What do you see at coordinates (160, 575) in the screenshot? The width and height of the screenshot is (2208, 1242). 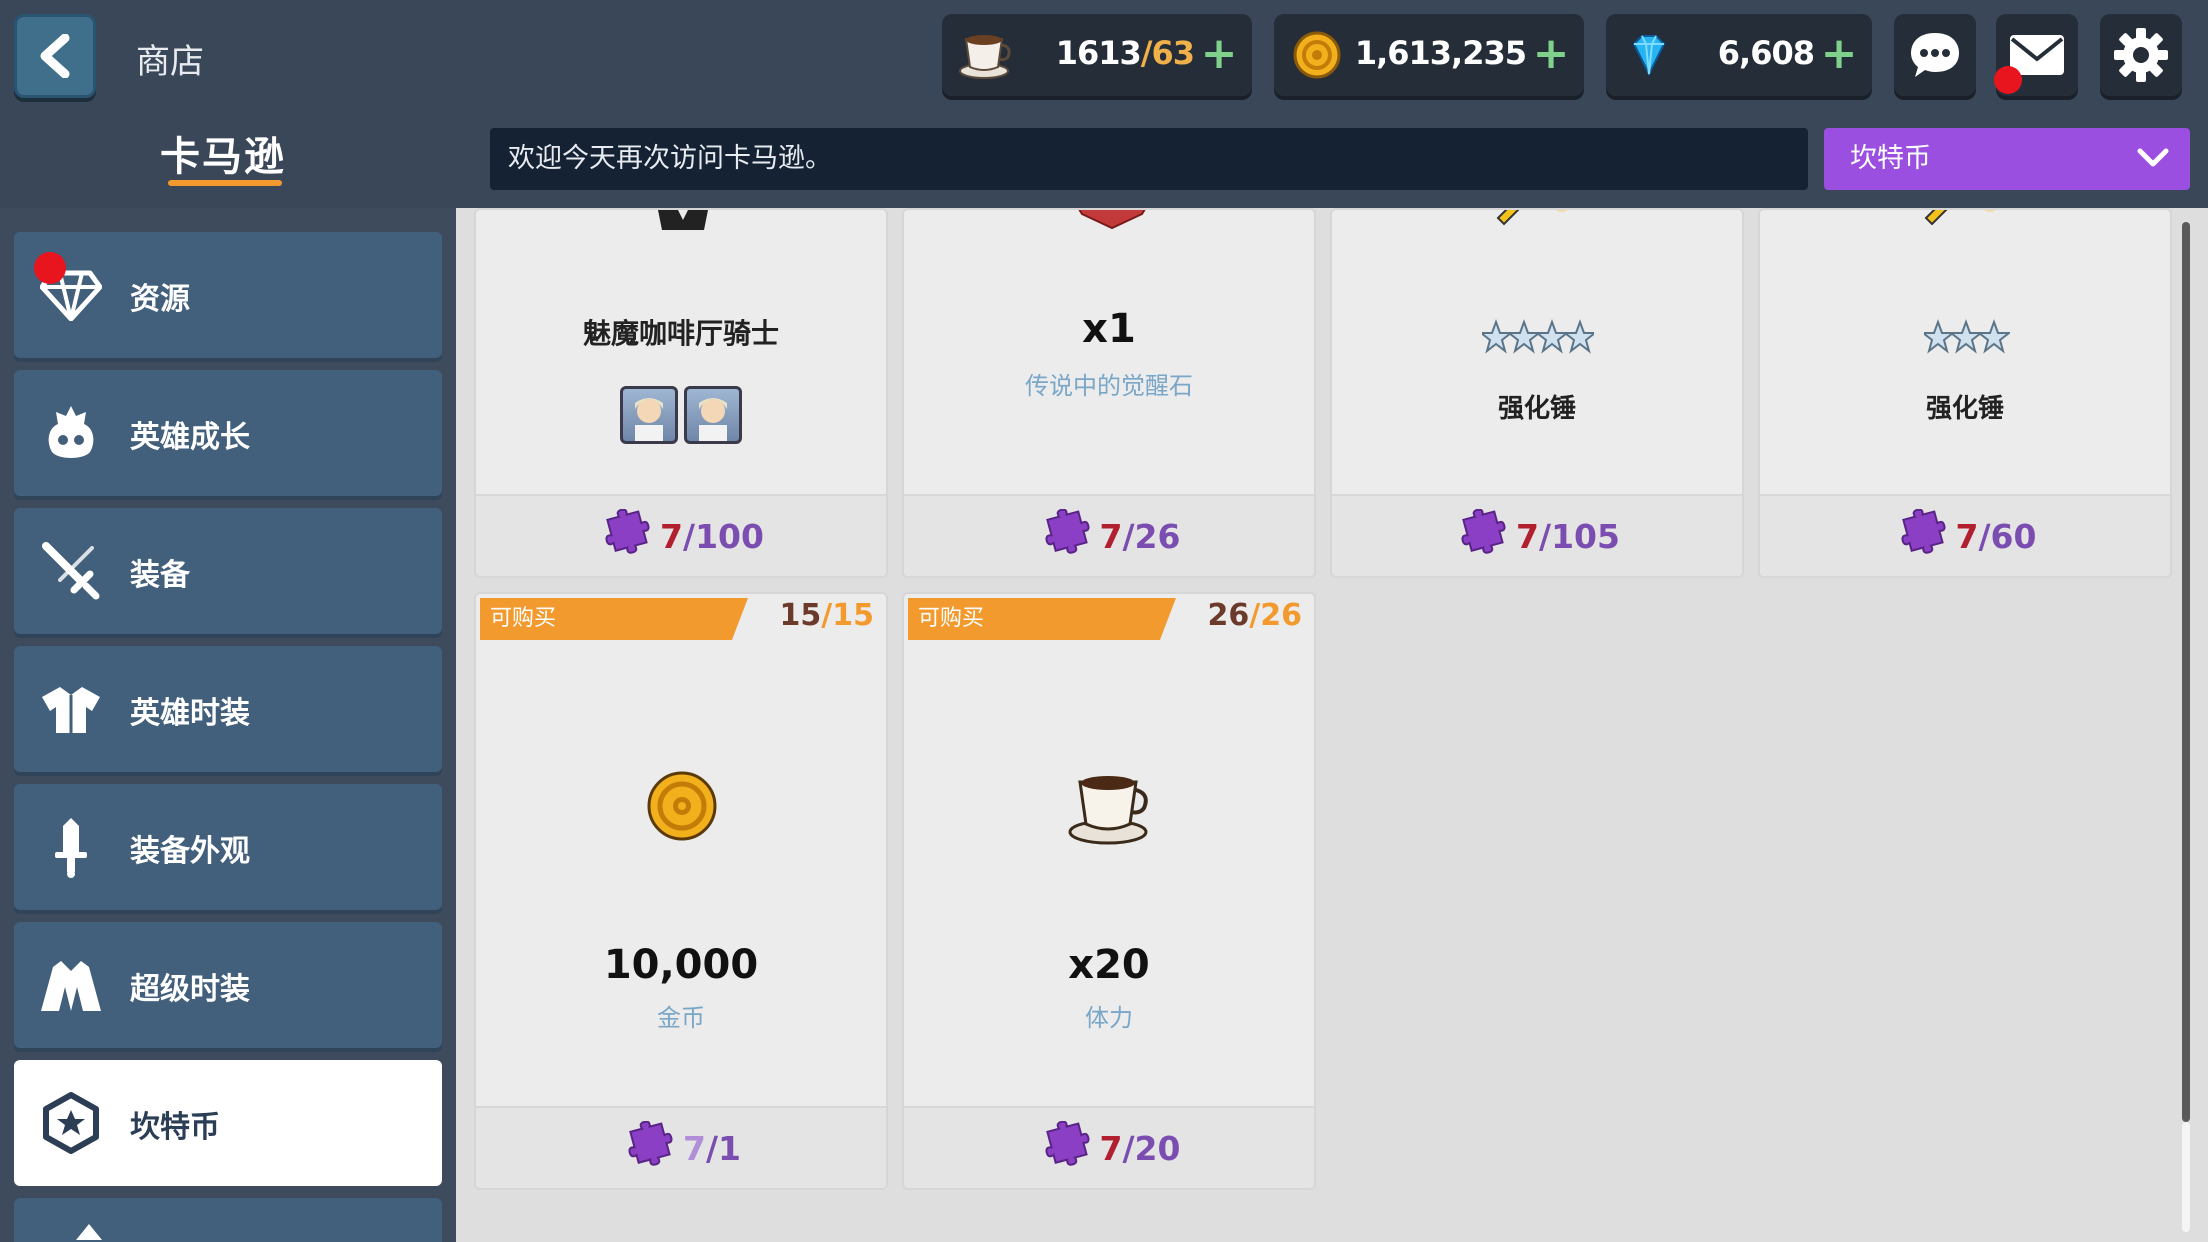 I see `sidebar-item-label: 装备` at bounding box center [160, 575].